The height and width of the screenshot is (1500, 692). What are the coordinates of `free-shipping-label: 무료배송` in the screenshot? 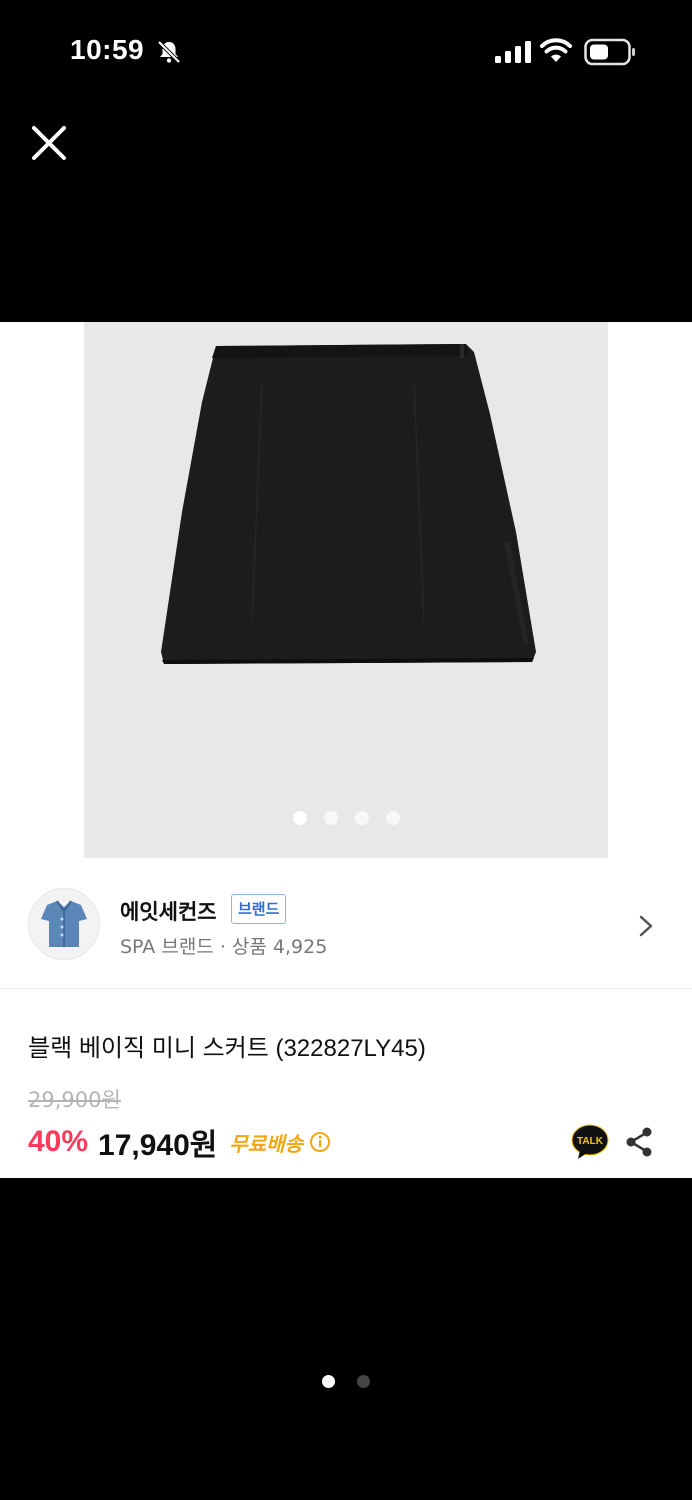 It's located at (266, 1143).